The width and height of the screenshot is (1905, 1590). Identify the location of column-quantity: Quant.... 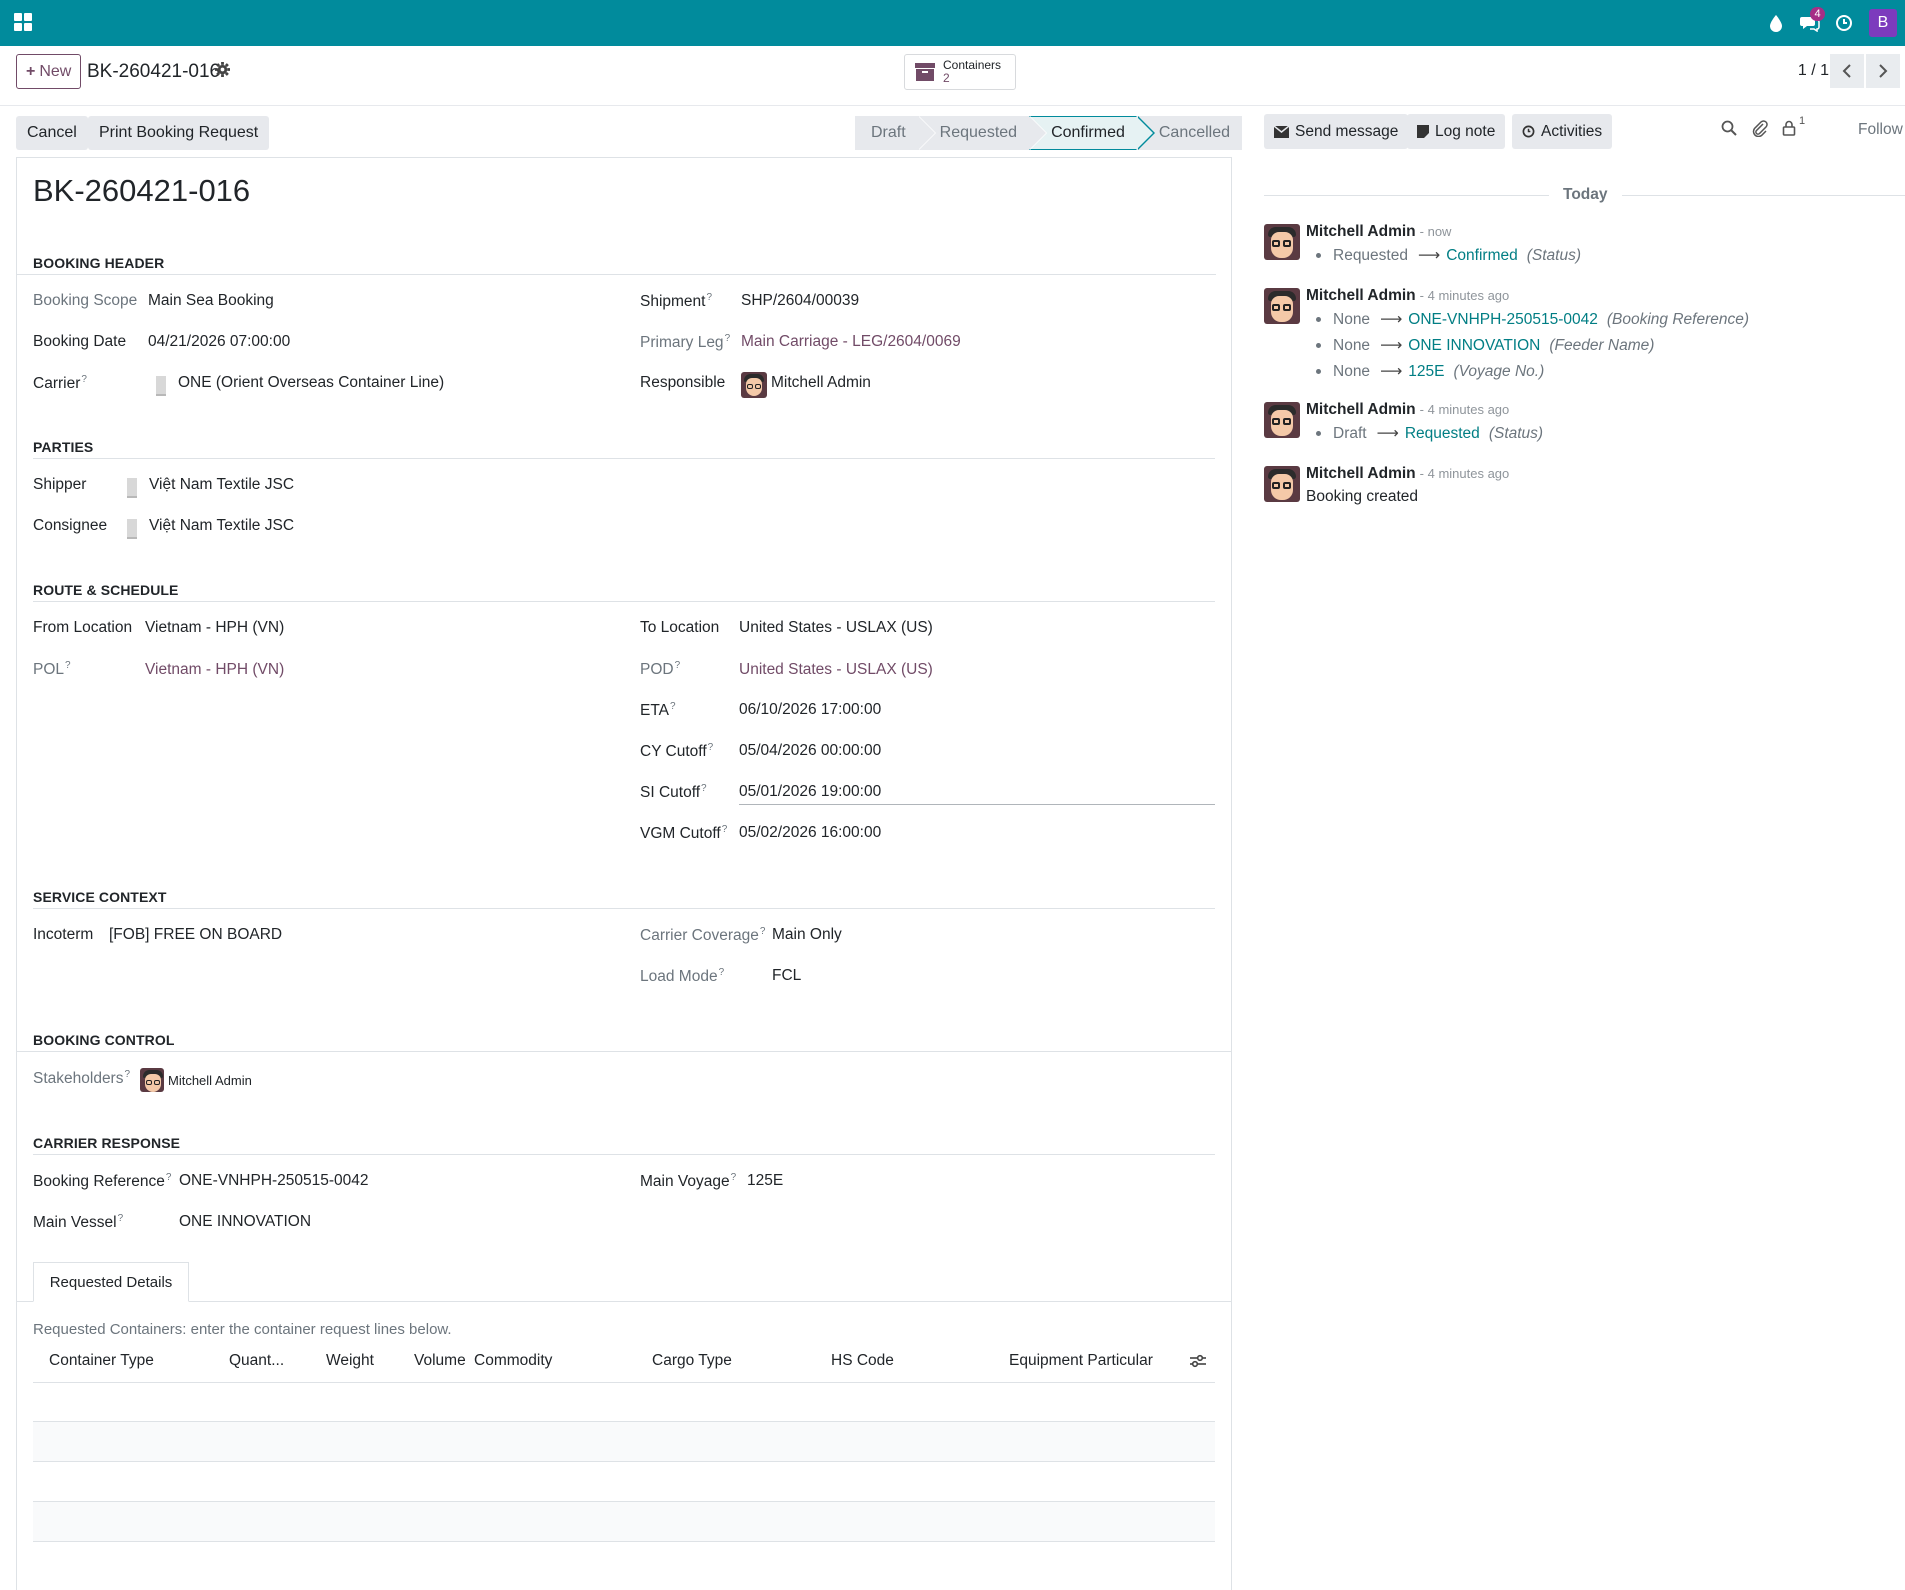
(256, 1361).